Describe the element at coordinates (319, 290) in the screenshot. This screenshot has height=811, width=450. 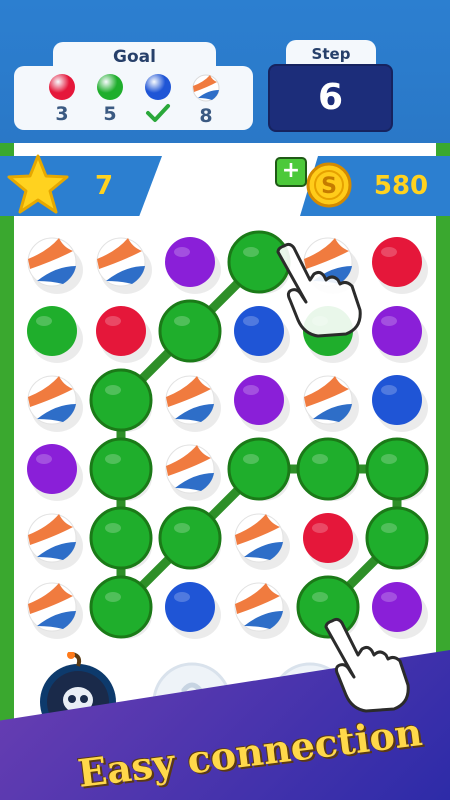
I see `tutorial-hand-icon-top` at that location.